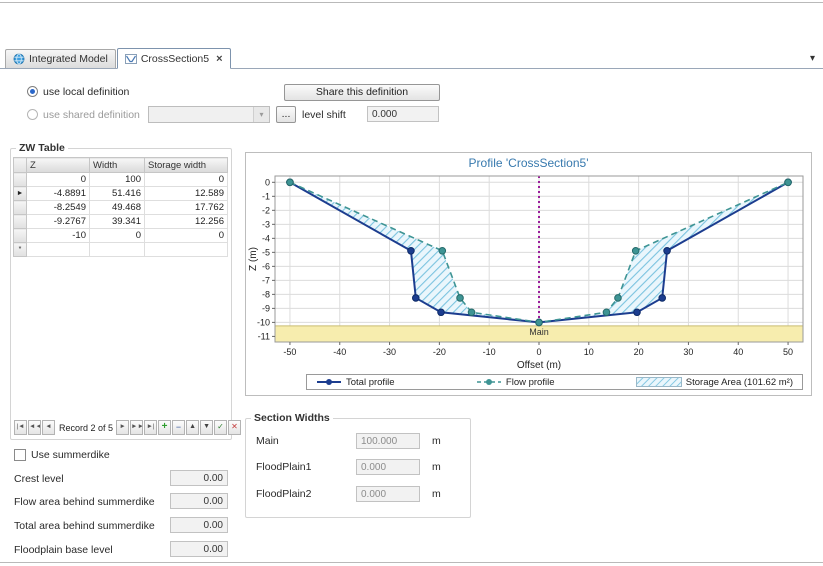  What do you see at coordinates (639, 352) in the screenshot?
I see `svg-text: 20` at bounding box center [639, 352].